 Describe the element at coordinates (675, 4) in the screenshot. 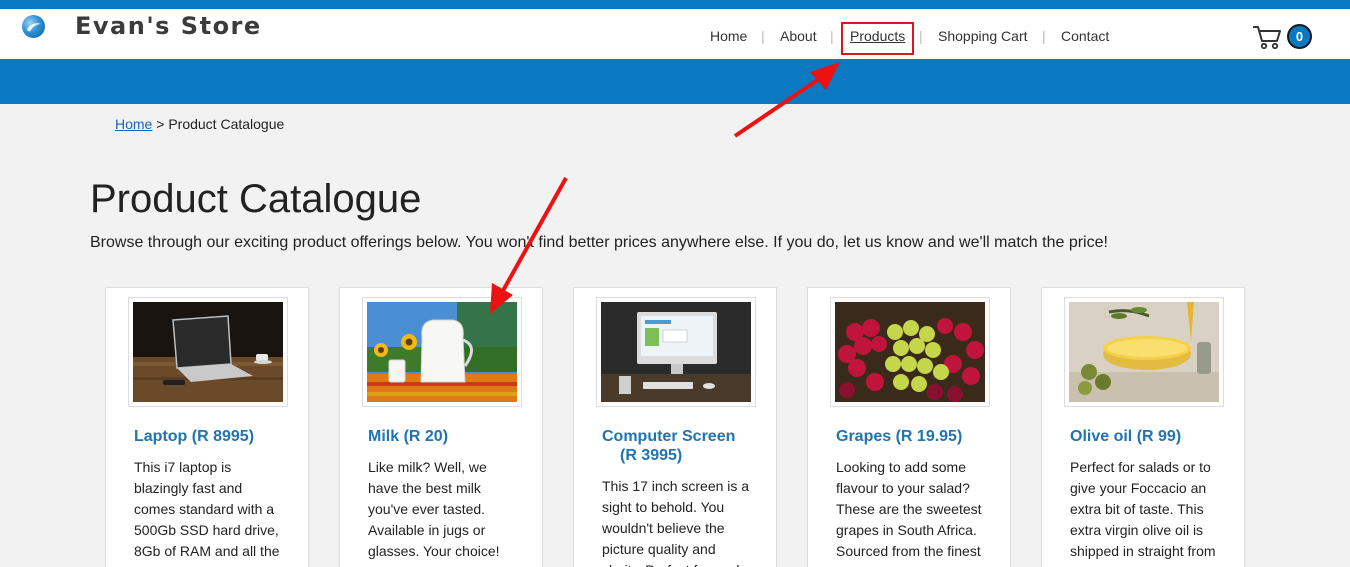

I see `top-stripe` at that location.